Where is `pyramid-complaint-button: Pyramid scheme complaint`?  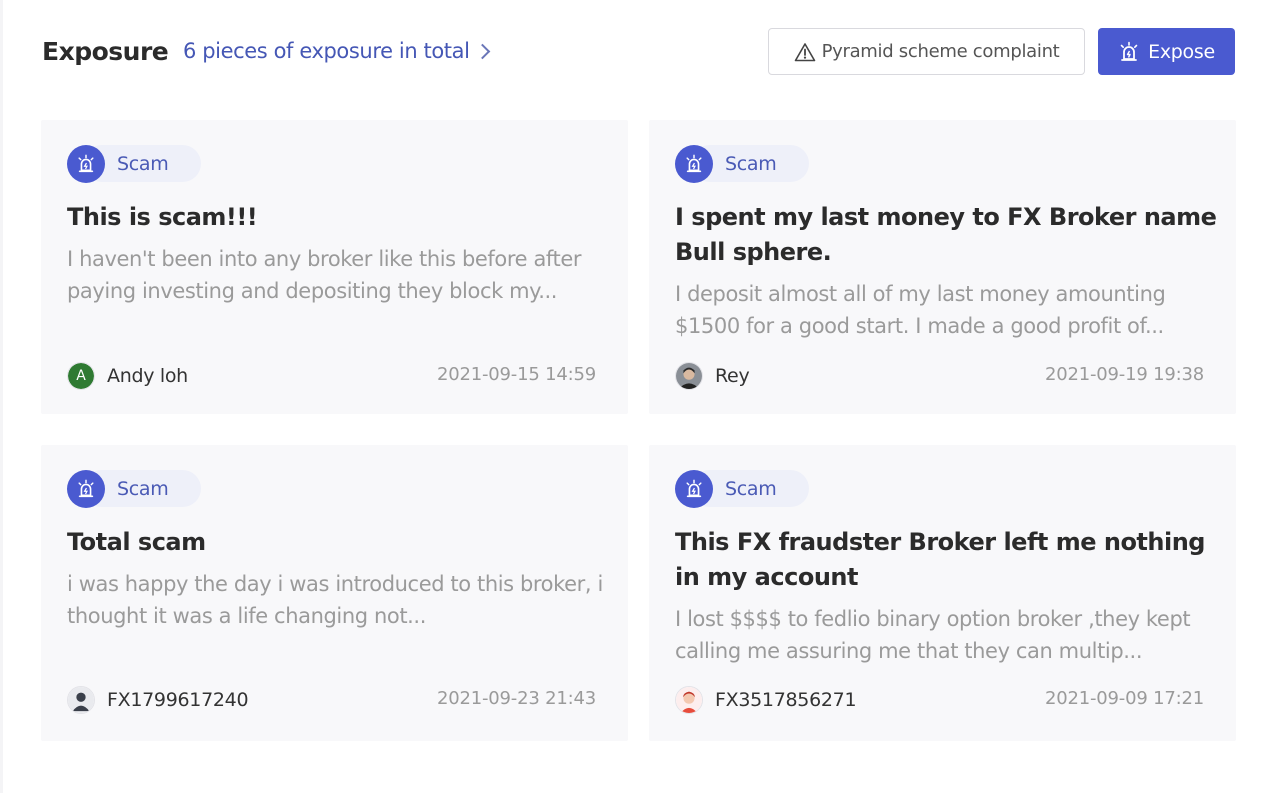
pyramid-complaint-button: Pyramid scheme complaint is located at coordinates (926, 51).